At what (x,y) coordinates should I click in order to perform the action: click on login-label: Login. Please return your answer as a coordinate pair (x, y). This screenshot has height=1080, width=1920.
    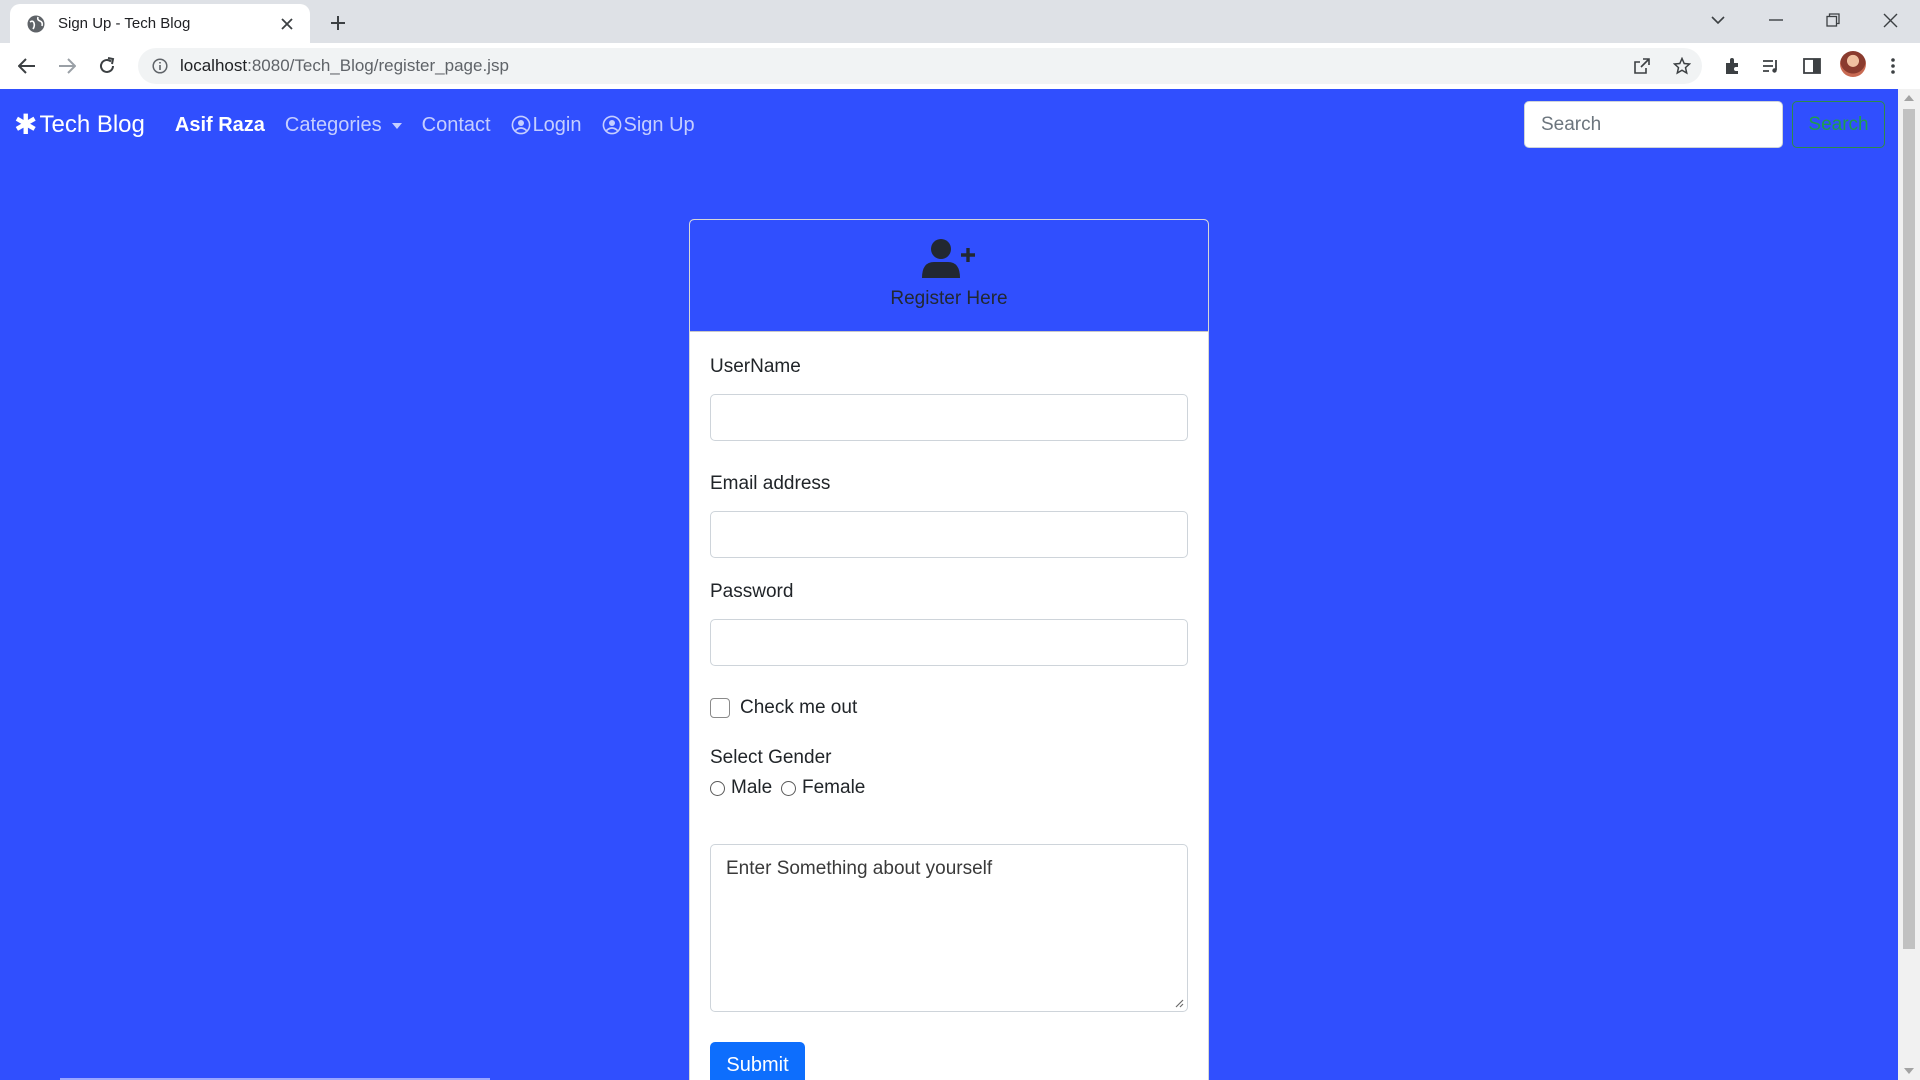
    Looking at the image, I should click on (557, 124).